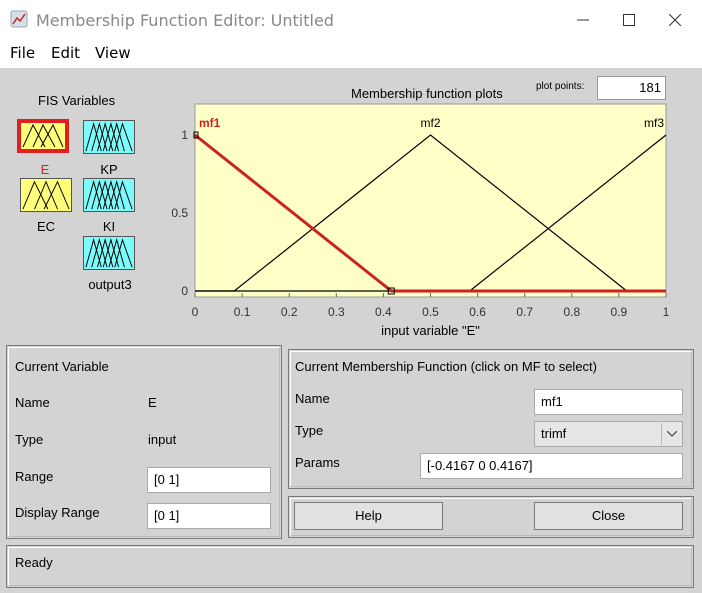 The width and height of the screenshot is (702, 593). What do you see at coordinates (430, 123) in the screenshot?
I see `mf-label-mf2: mf2` at bounding box center [430, 123].